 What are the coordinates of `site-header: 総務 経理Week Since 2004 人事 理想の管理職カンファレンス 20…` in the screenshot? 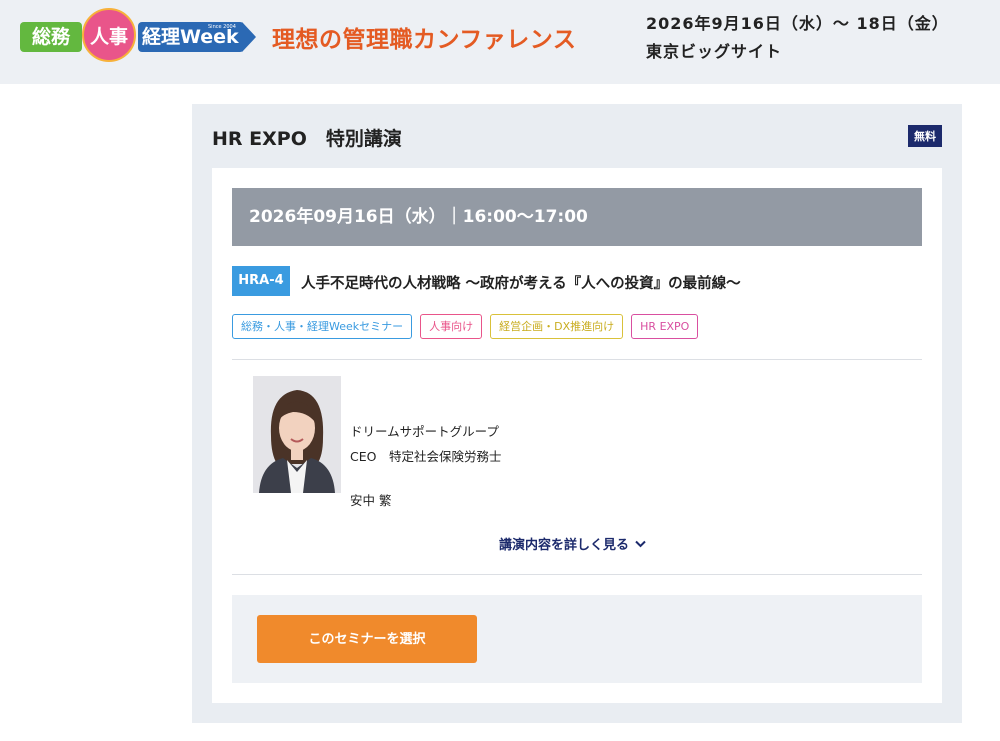 It's located at (500, 42).